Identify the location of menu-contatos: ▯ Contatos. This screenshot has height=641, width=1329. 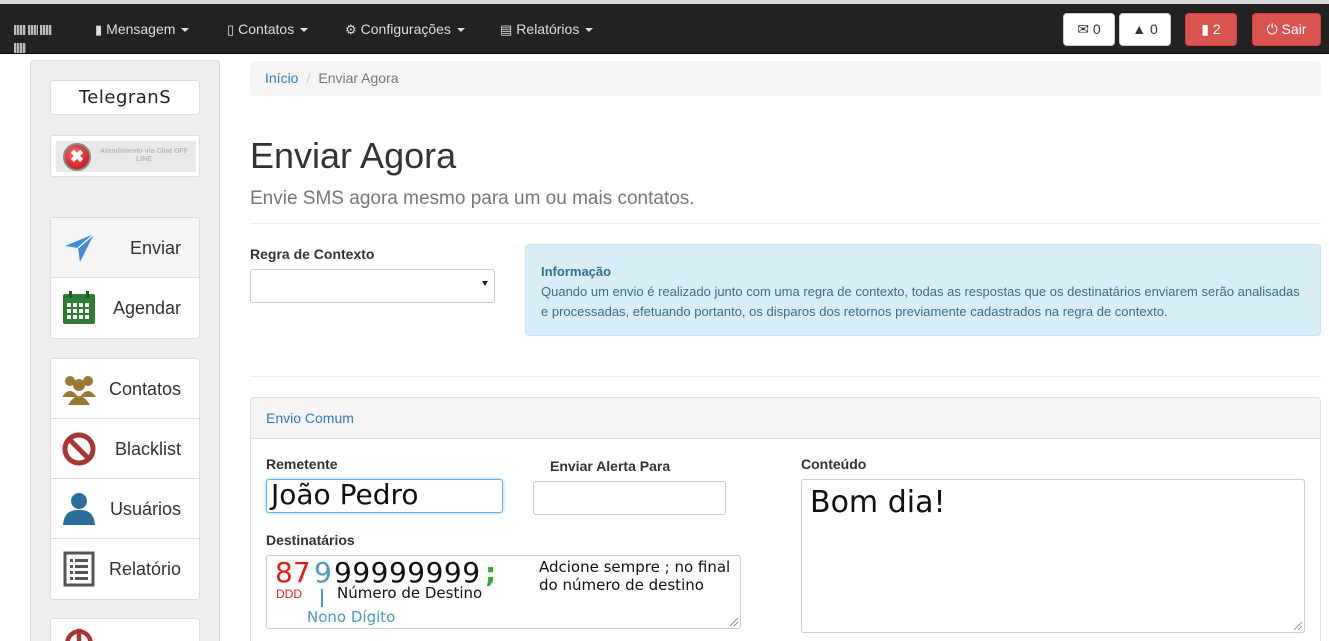
(268, 29).